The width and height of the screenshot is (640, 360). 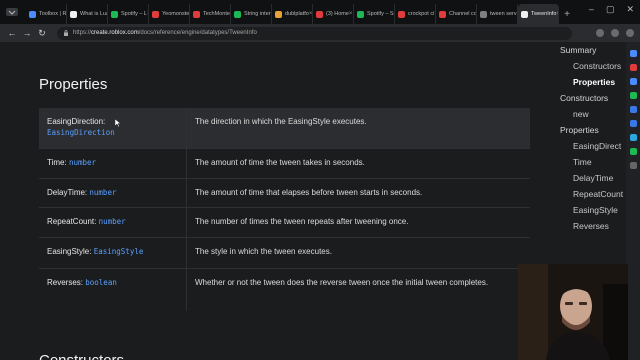 I want to click on property-name-cell: EasingStyle, so click(x=113, y=253).